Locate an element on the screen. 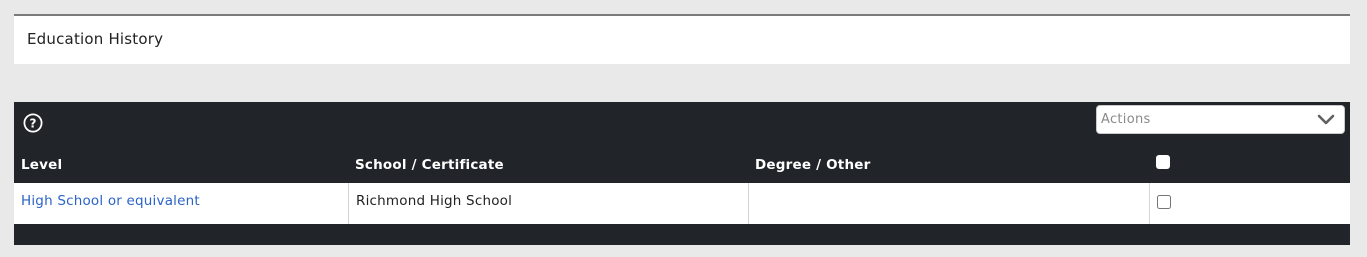  actions-dropdown-value: Actions is located at coordinates (1126, 119).